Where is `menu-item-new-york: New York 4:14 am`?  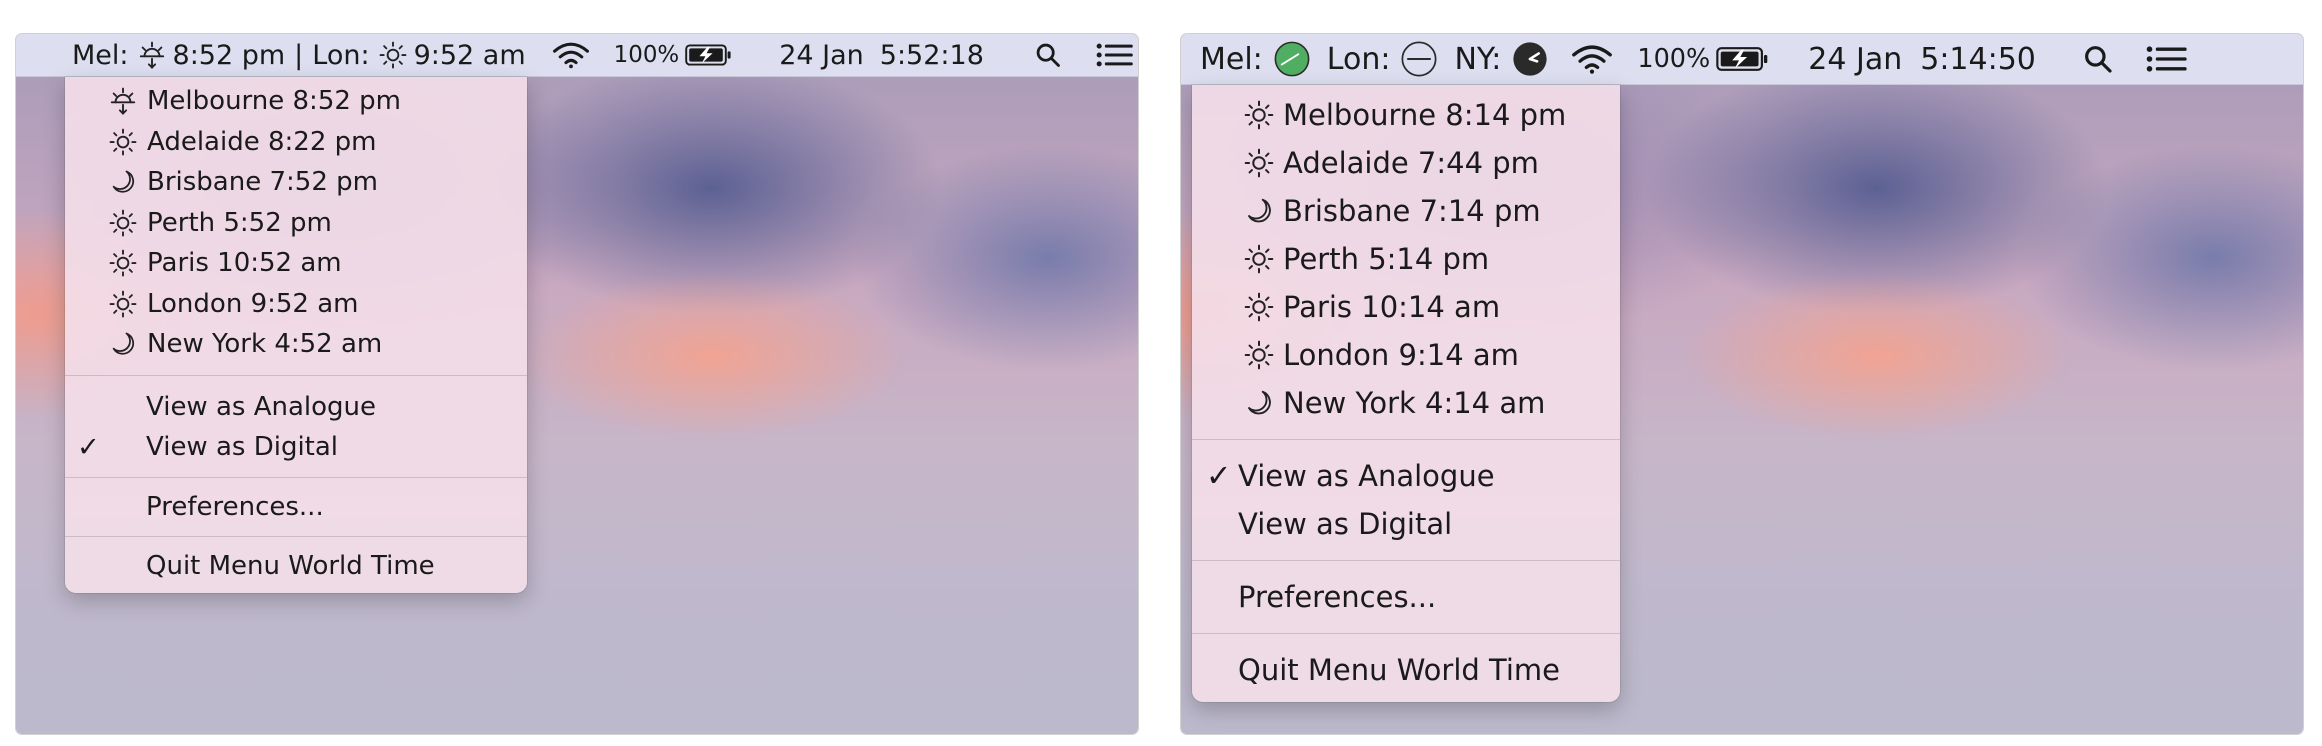
menu-item-new-york: New York 4:14 am is located at coordinates (1406, 403).